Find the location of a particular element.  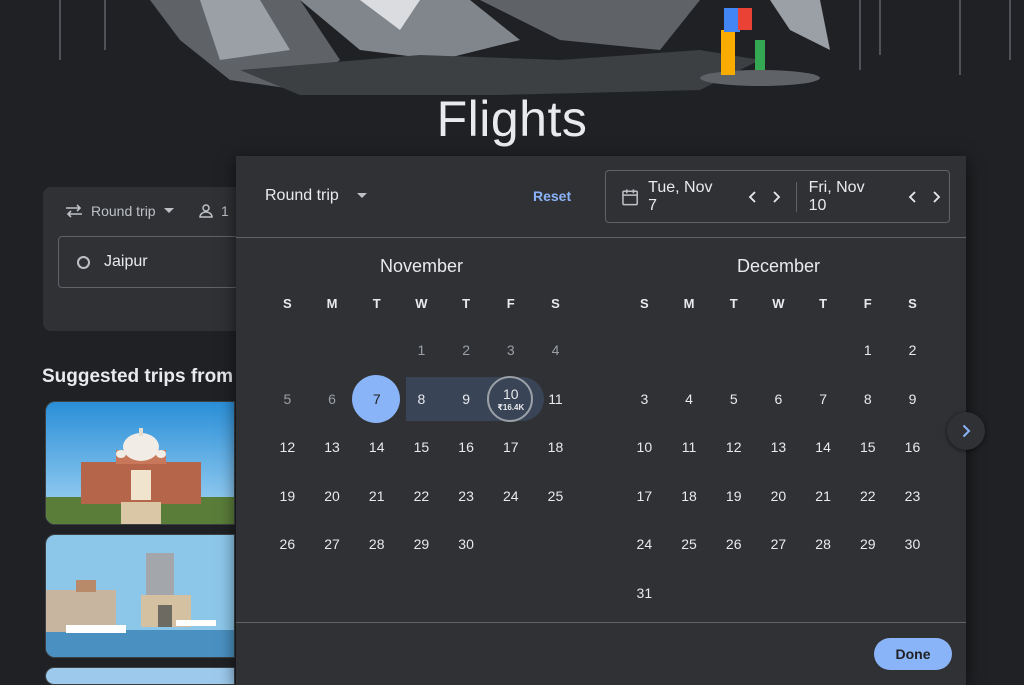

day-number: 11 is located at coordinates (555, 398).